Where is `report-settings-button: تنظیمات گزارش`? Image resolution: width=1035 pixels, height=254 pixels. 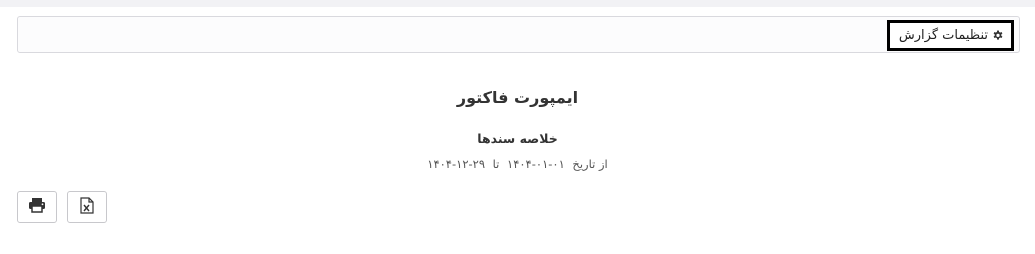
report-settings-button: تنظیمات گزارش is located at coordinates (950, 35).